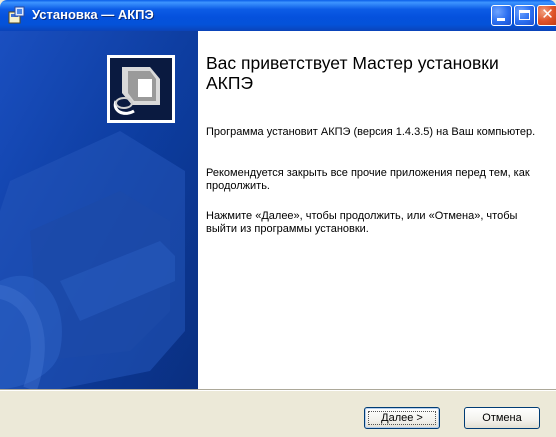 The image size is (556, 437). I want to click on title-bar: Установка — АКПЭ ✕, so click(278, 15).